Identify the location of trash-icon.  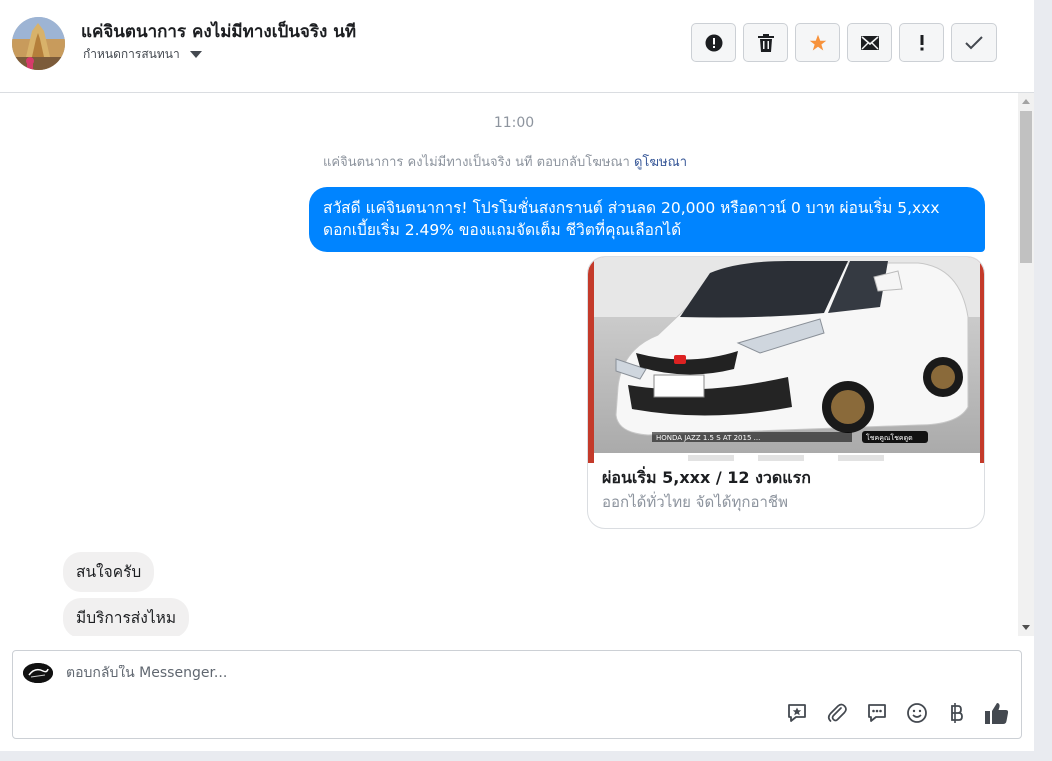
(765, 42).